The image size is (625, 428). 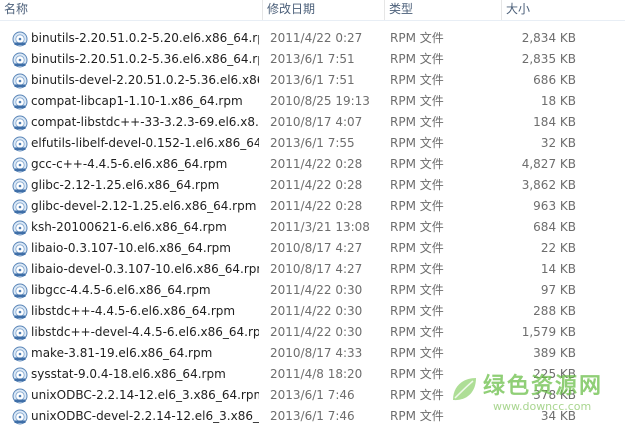 What do you see at coordinates (554, 206) in the screenshot?
I see `file-size: 963 KB` at bounding box center [554, 206].